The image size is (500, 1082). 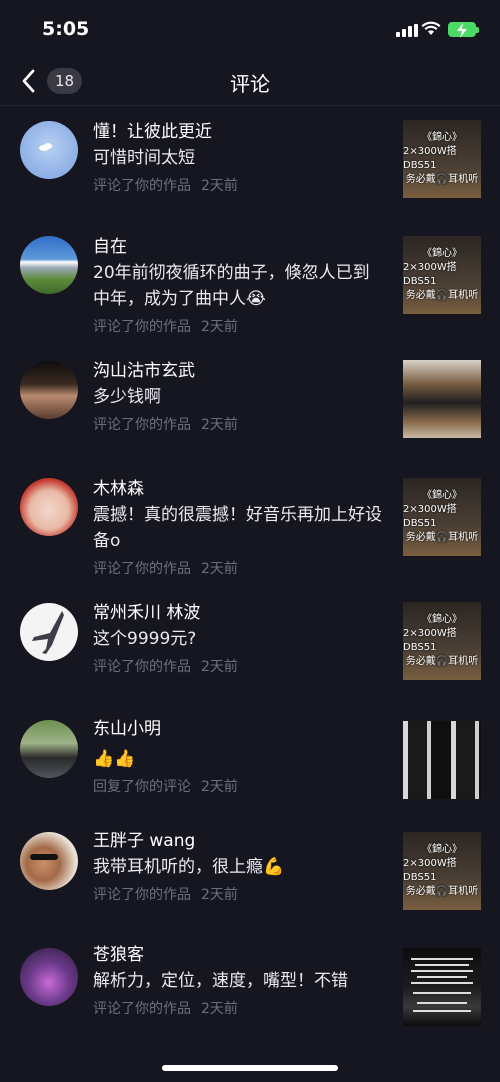 I want to click on back-button, so click(x=29, y=81).